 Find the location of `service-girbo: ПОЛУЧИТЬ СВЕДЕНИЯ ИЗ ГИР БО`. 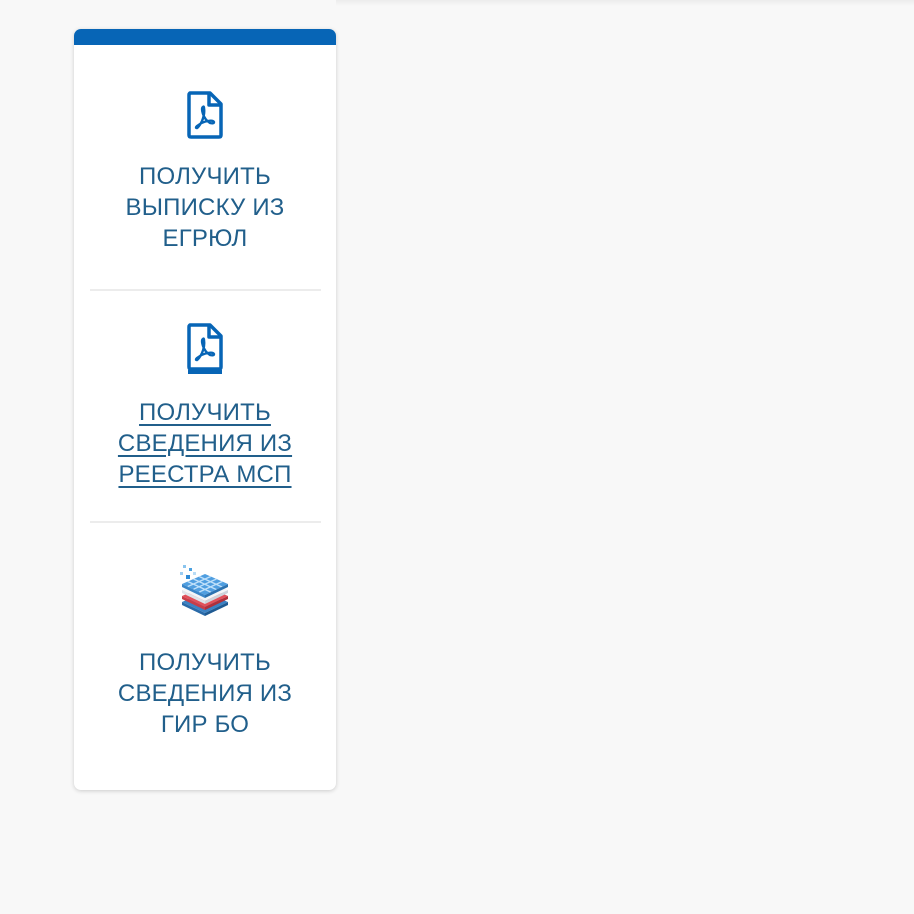

service-girbo: ПОЛУЧИТЬ СВЕДЕНИЯ ИЗ ГИР БО is located at coordinates (205, 651).